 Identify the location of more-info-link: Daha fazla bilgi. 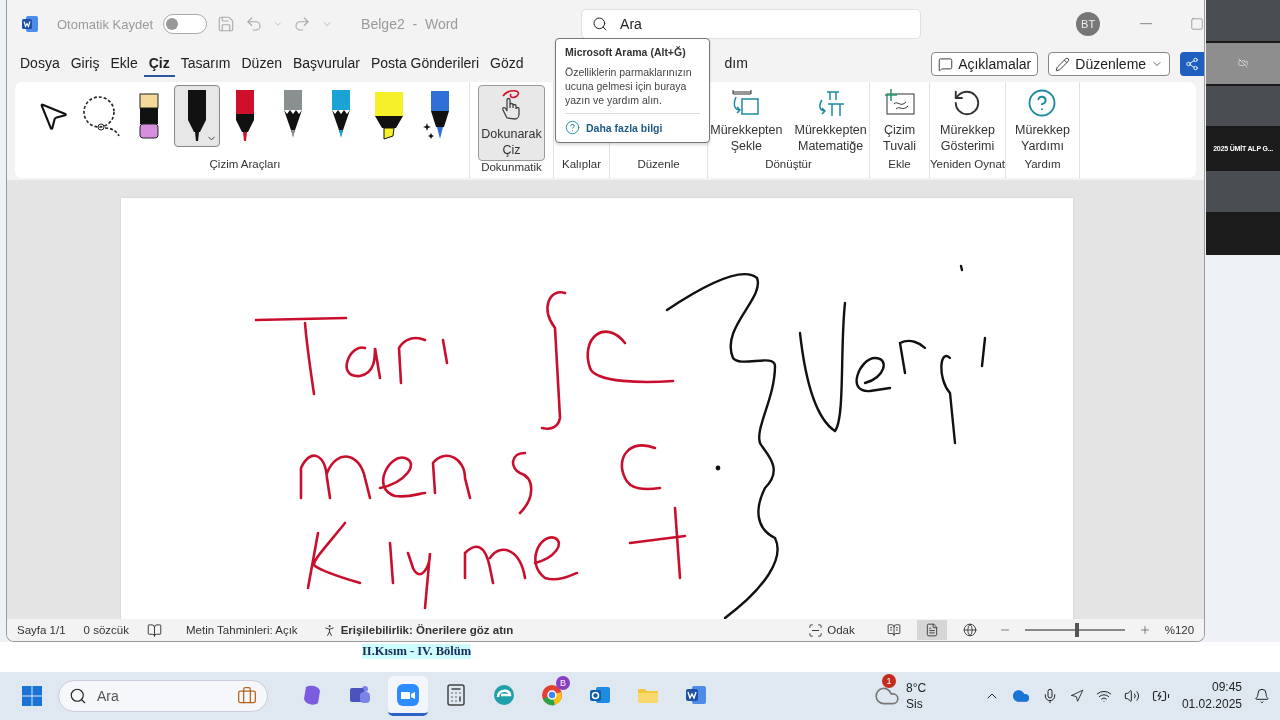
(632, 127).